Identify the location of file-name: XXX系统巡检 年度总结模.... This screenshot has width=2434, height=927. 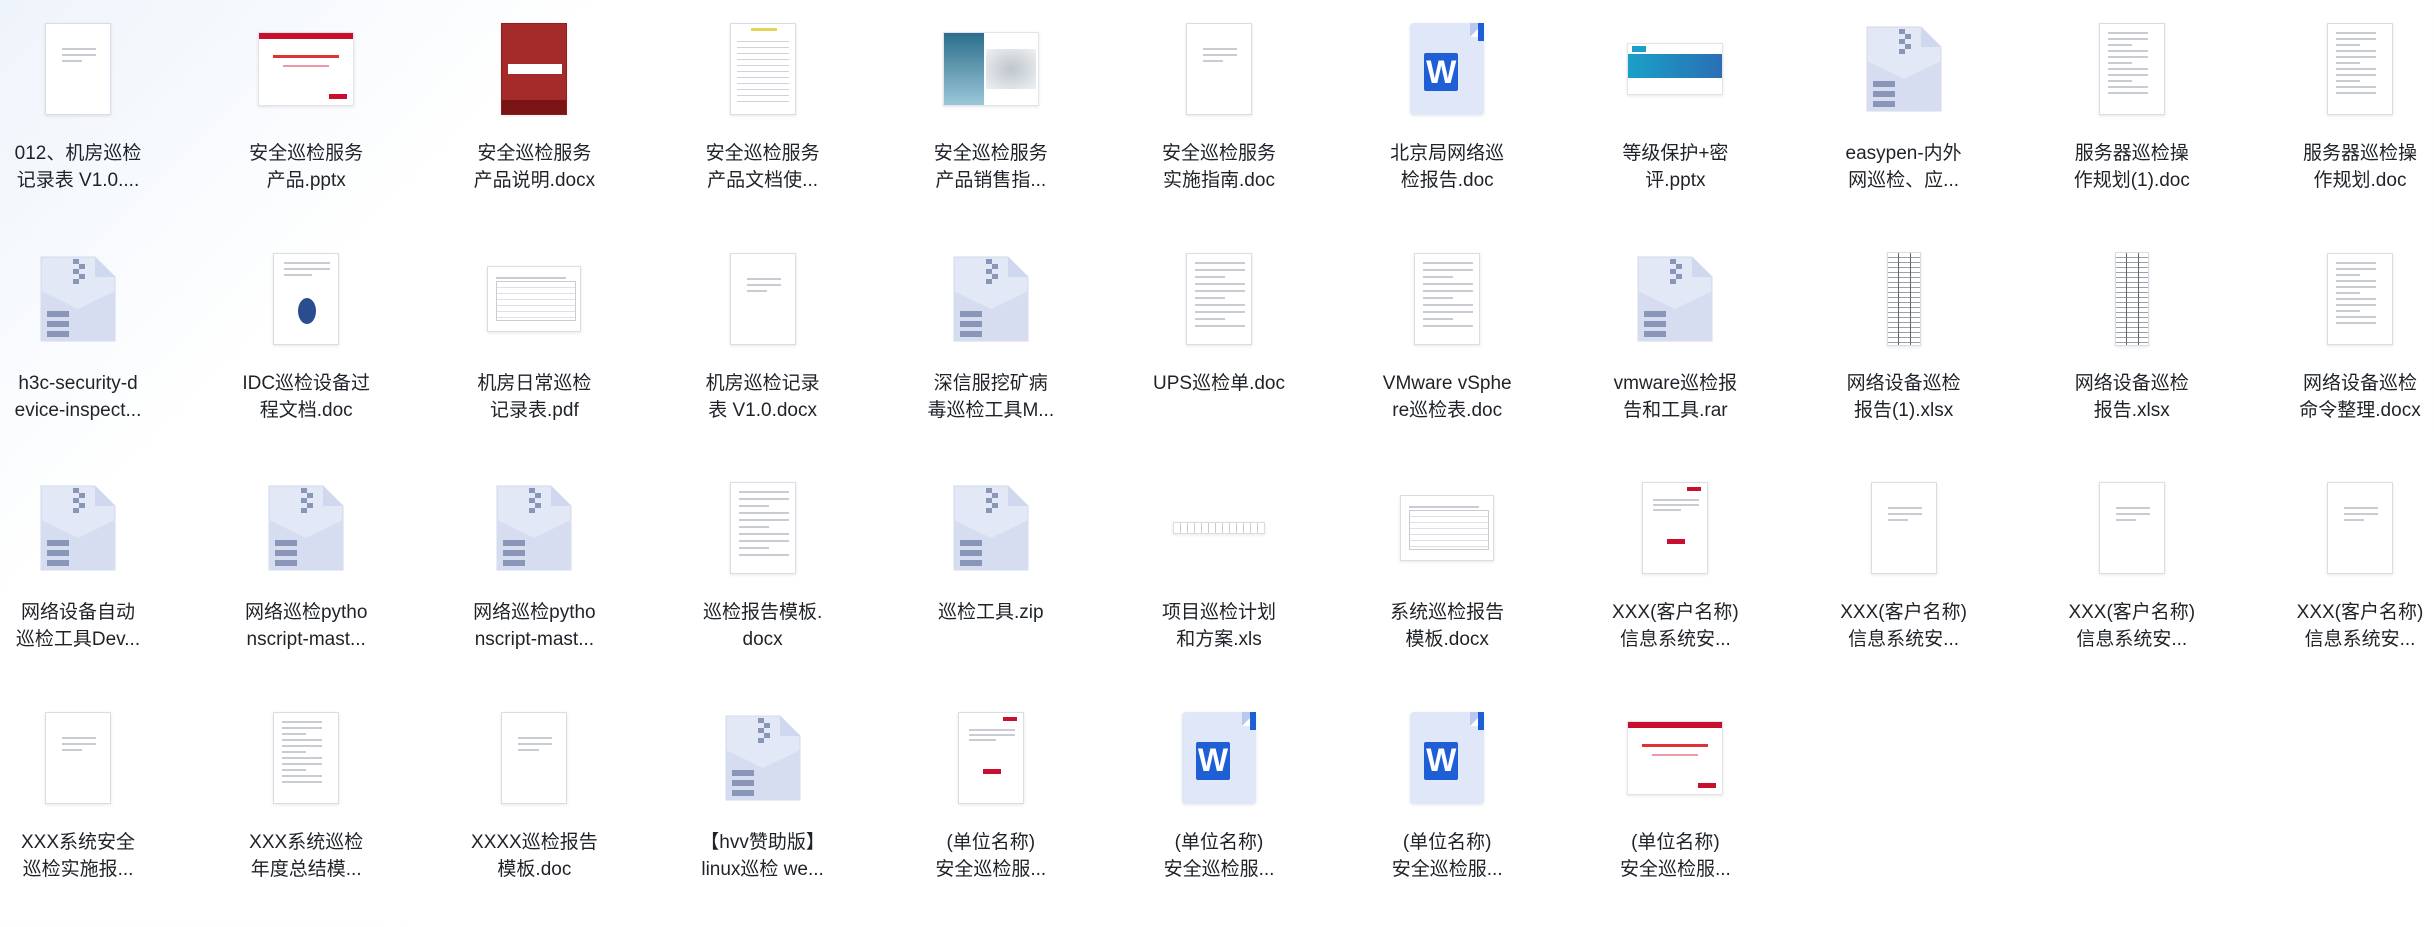
(306, 856).